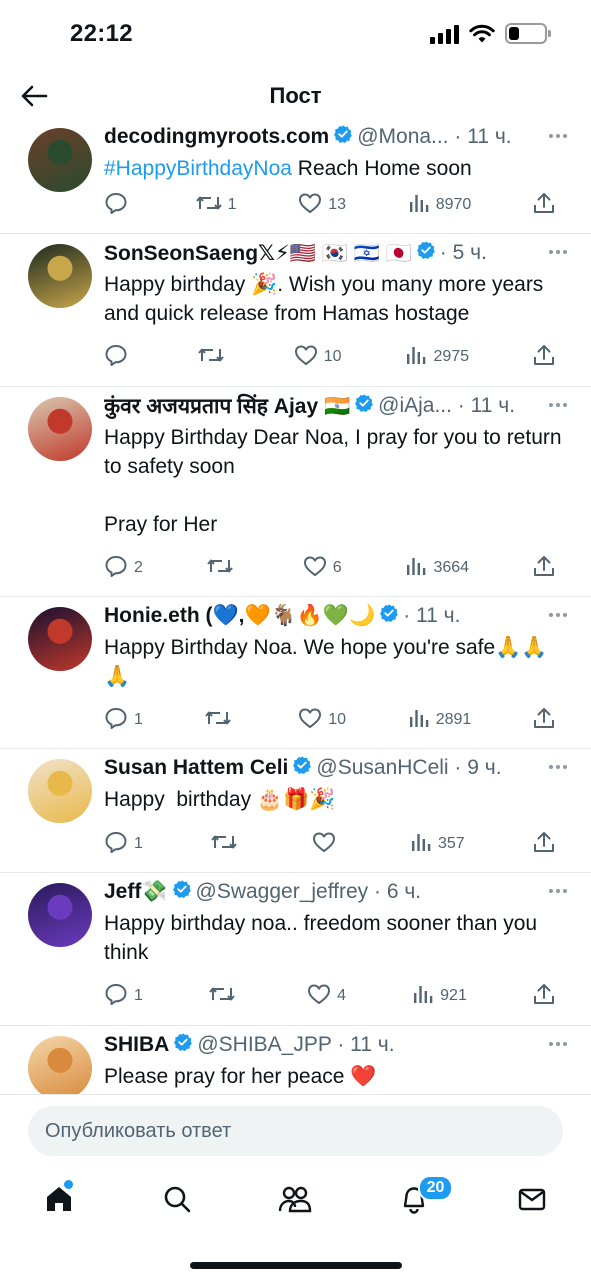  I want to click on tweet-text: Please pray for her peace ❤️, so click(334, 1076).